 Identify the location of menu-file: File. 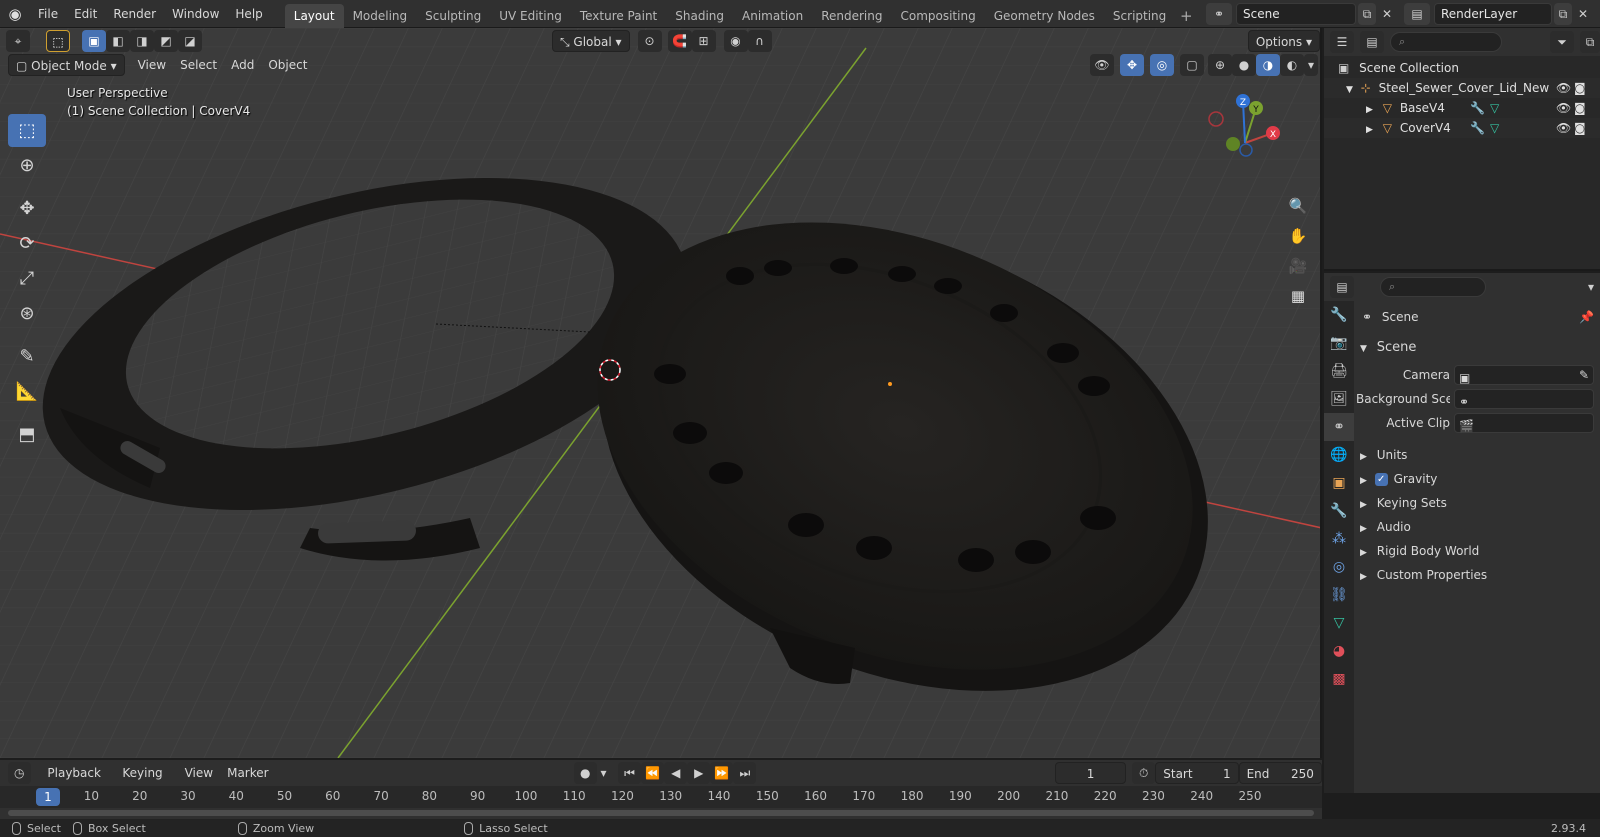
(48, 14).